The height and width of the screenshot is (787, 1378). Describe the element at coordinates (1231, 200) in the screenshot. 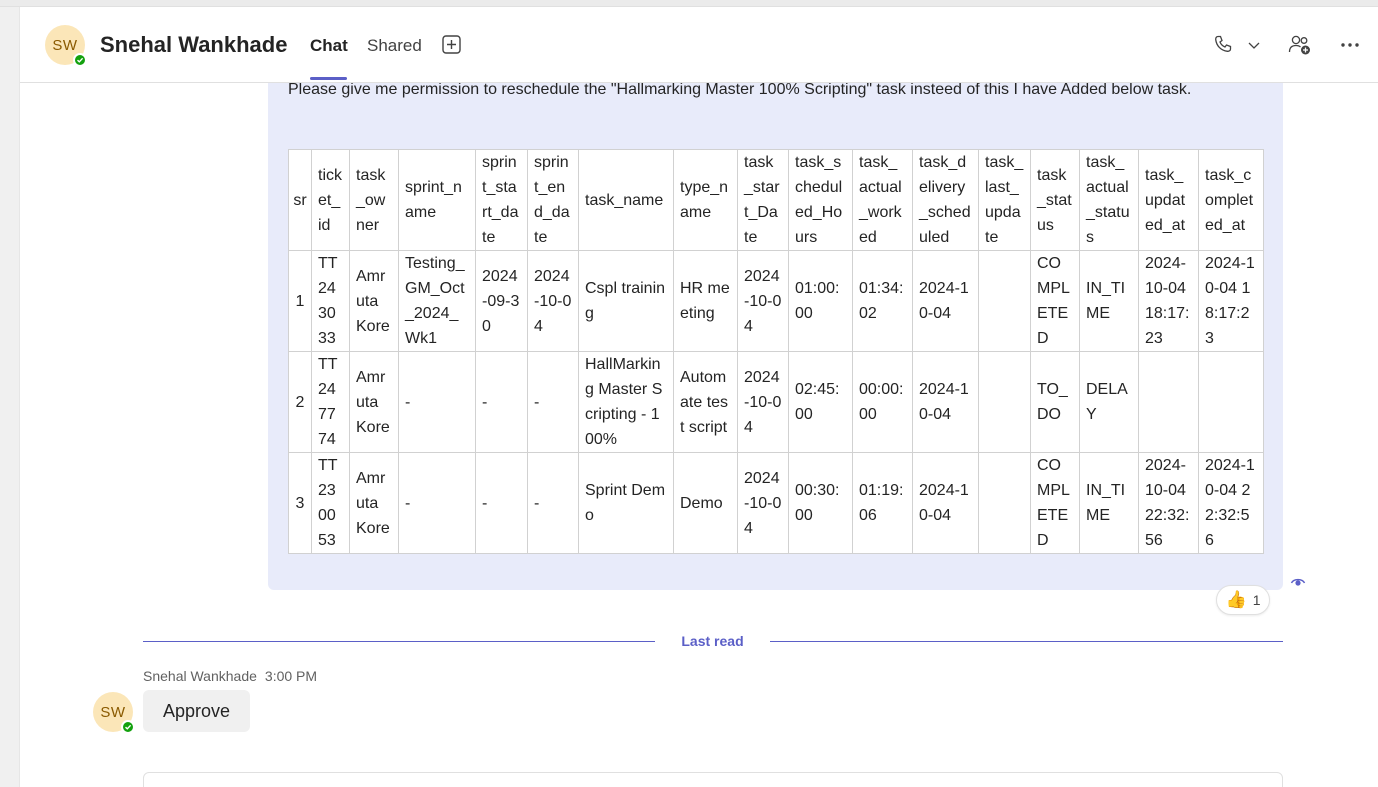

I see `column-header-task-completed-at: task_completed_at` at that location.